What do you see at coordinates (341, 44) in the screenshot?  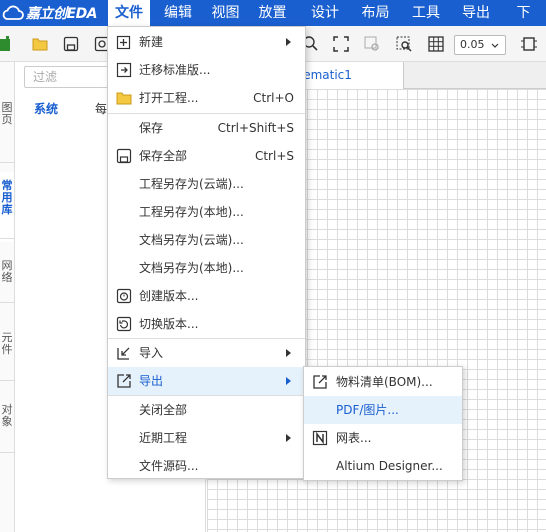 I see `fit-view-icon` at bounding box center [341, 44].